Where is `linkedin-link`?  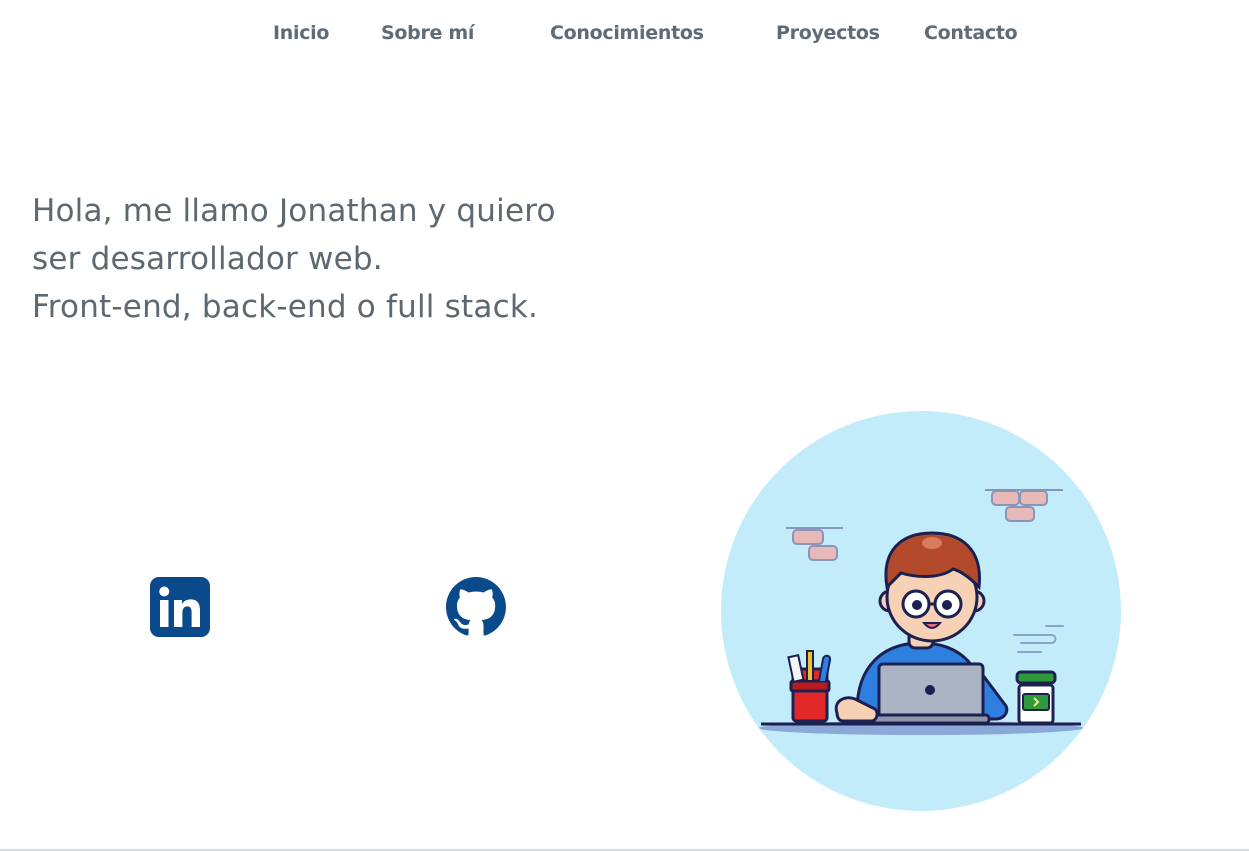 linkedin-link is located at coordinates (180, 607).